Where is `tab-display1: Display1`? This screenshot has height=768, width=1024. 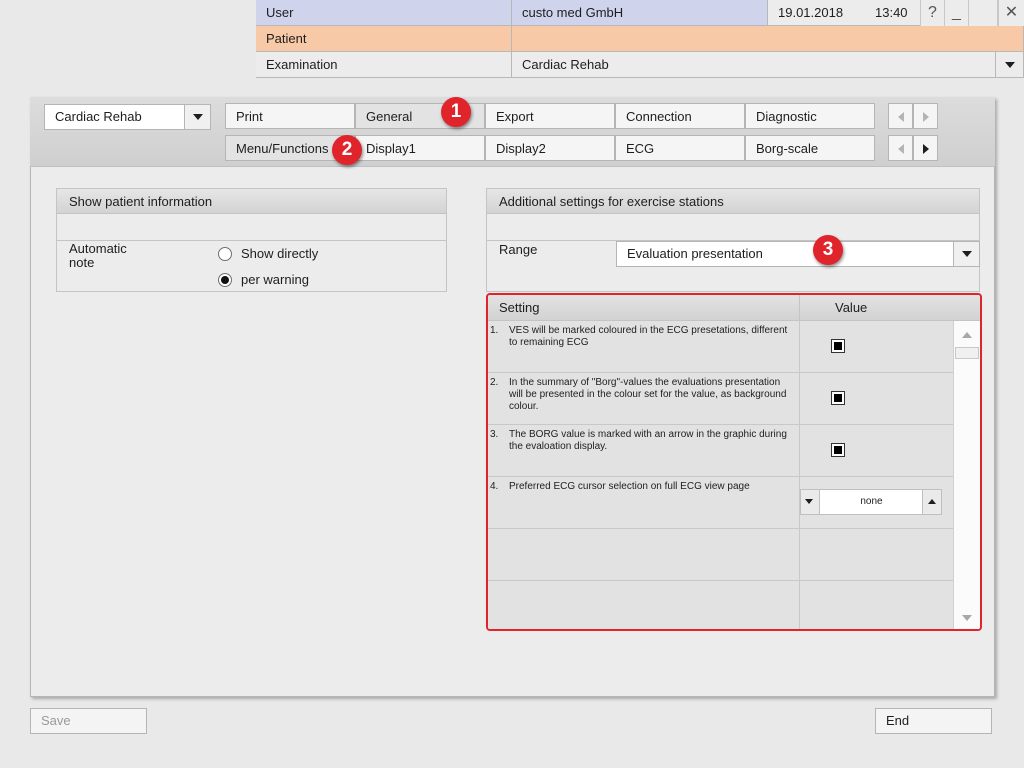 tab-display1: Display1 is located at coordinates (420, 148).